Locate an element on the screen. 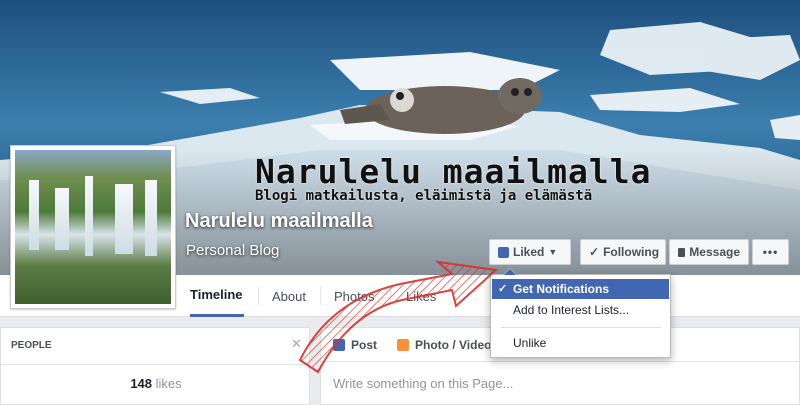  profile-image is located at coordinates (93, 227).